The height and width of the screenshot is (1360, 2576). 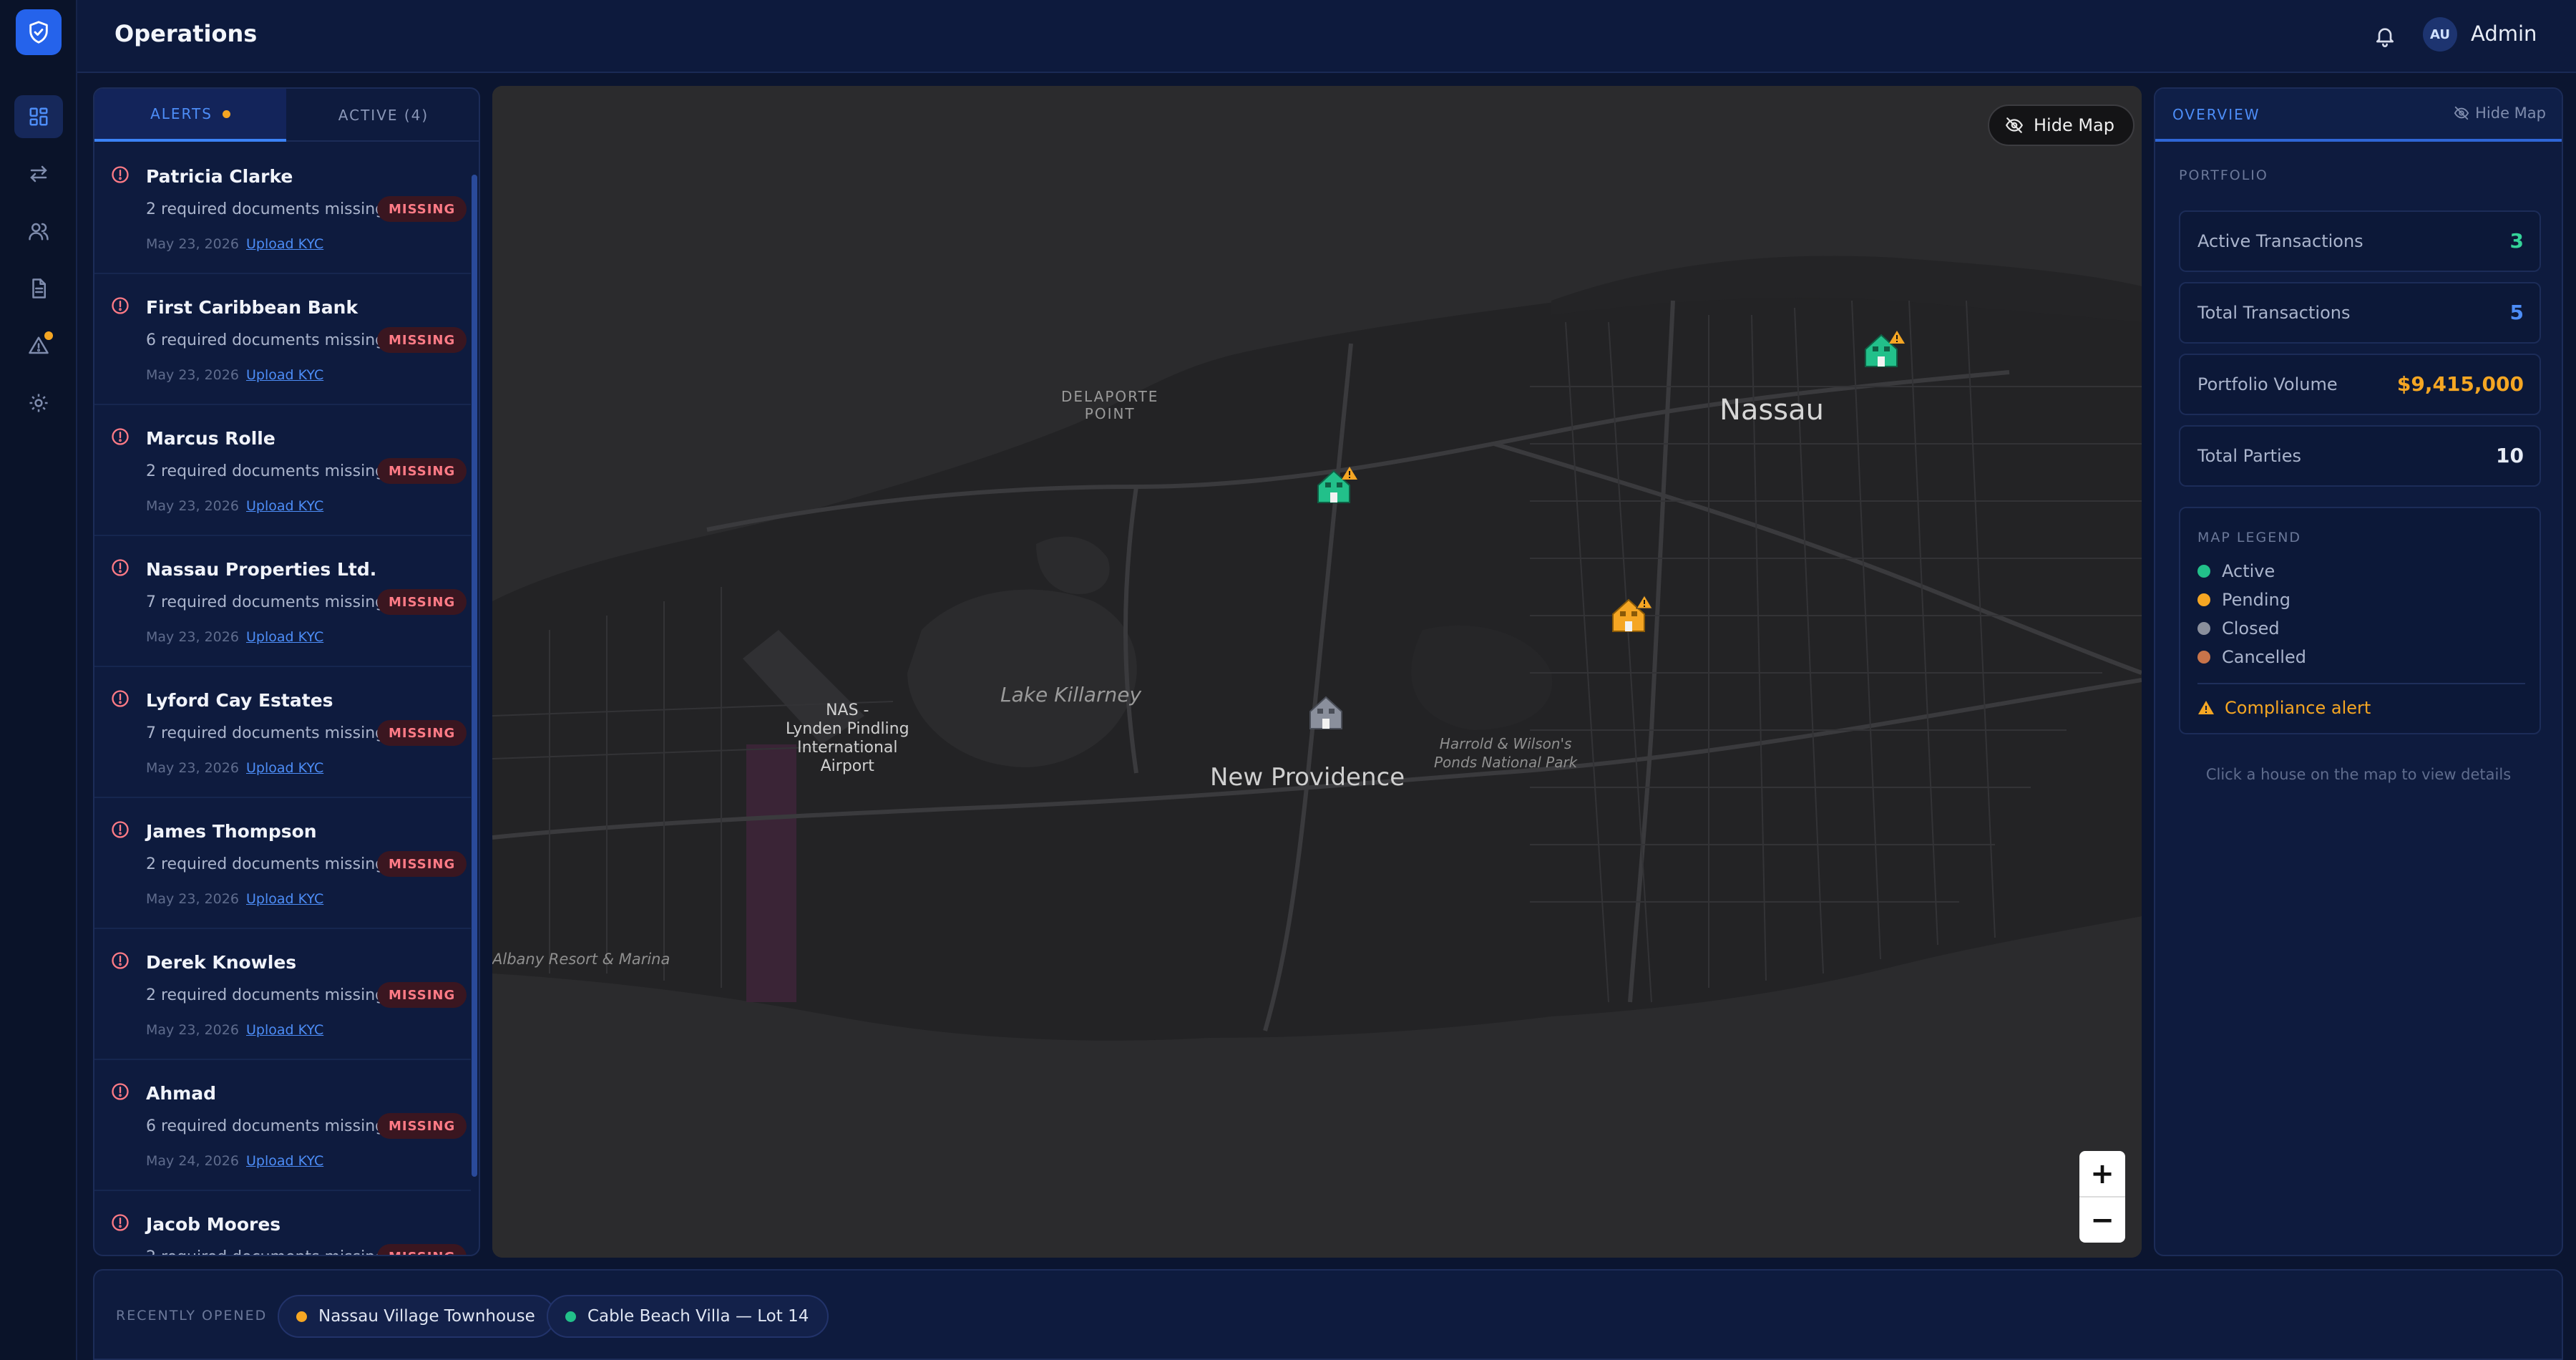 What do you see at coordinates (2504, 33) in the screenshot?
I see `user-name: Admin` at bounding box center [2504, 33].